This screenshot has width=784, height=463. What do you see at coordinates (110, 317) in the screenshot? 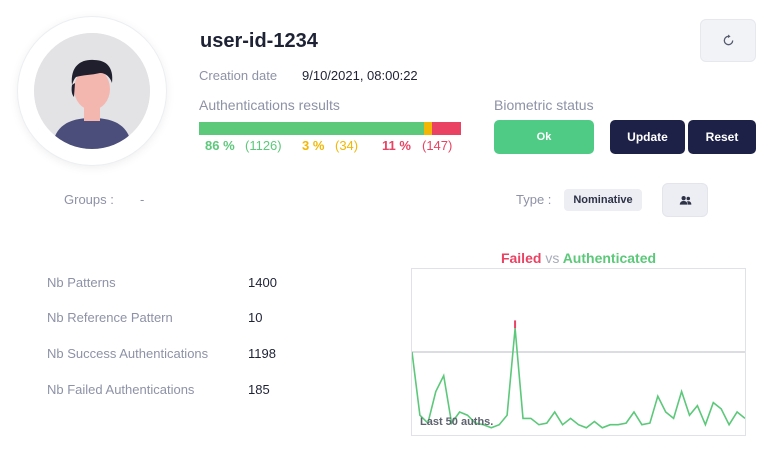
I see `stat-label-reference-pattern: Nb Reference Pattern` at bounding box center [110, 317].